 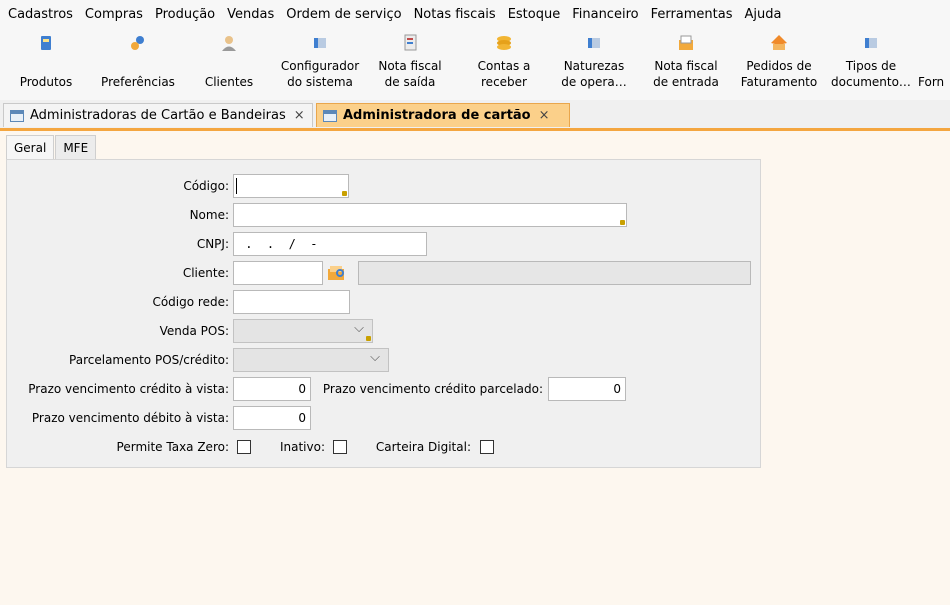 I want to click on permite-taxa-zero-checkbox, so click(x=244, y=447).